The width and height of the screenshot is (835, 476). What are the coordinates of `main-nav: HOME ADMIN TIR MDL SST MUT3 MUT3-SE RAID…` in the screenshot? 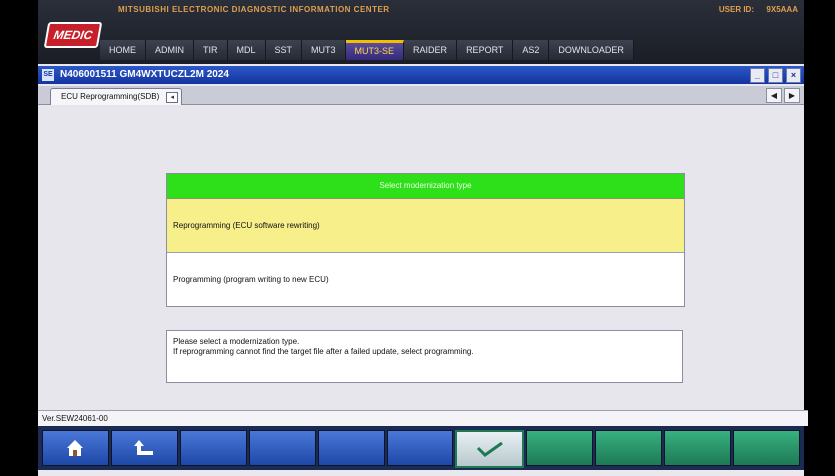 It's located at (367, 50).